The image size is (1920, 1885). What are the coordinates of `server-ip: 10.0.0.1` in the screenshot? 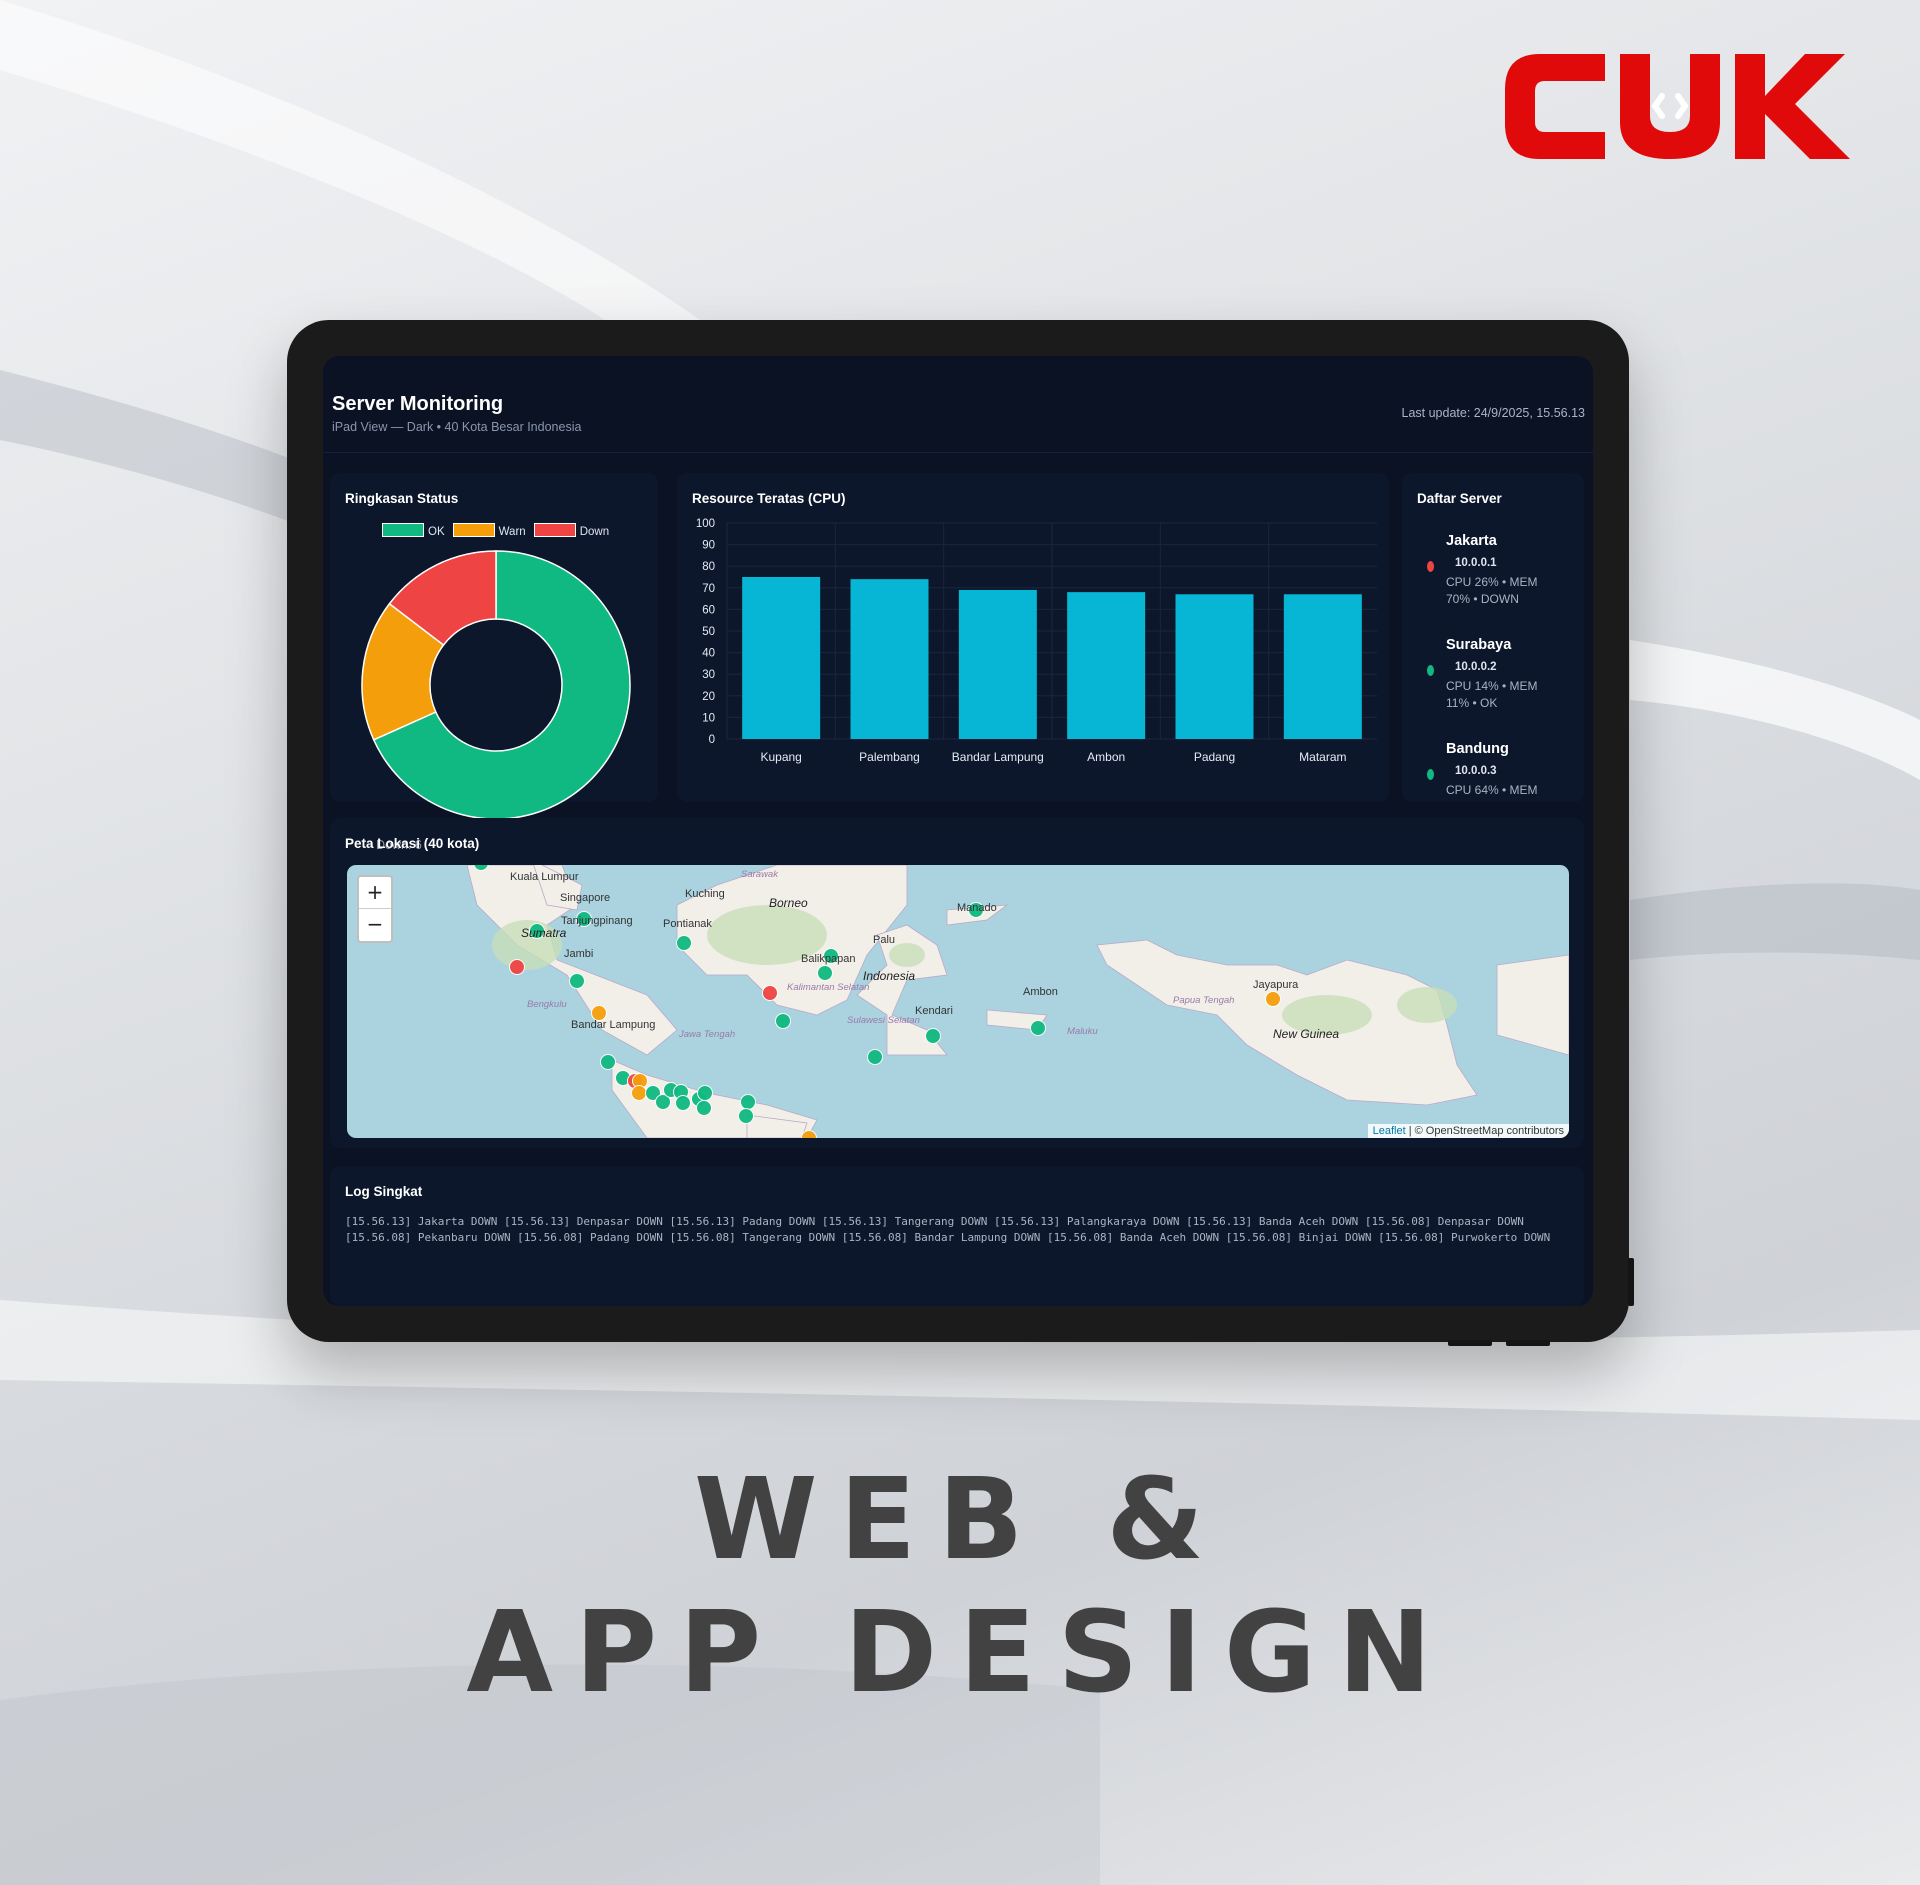 It's located at (1476, 563).